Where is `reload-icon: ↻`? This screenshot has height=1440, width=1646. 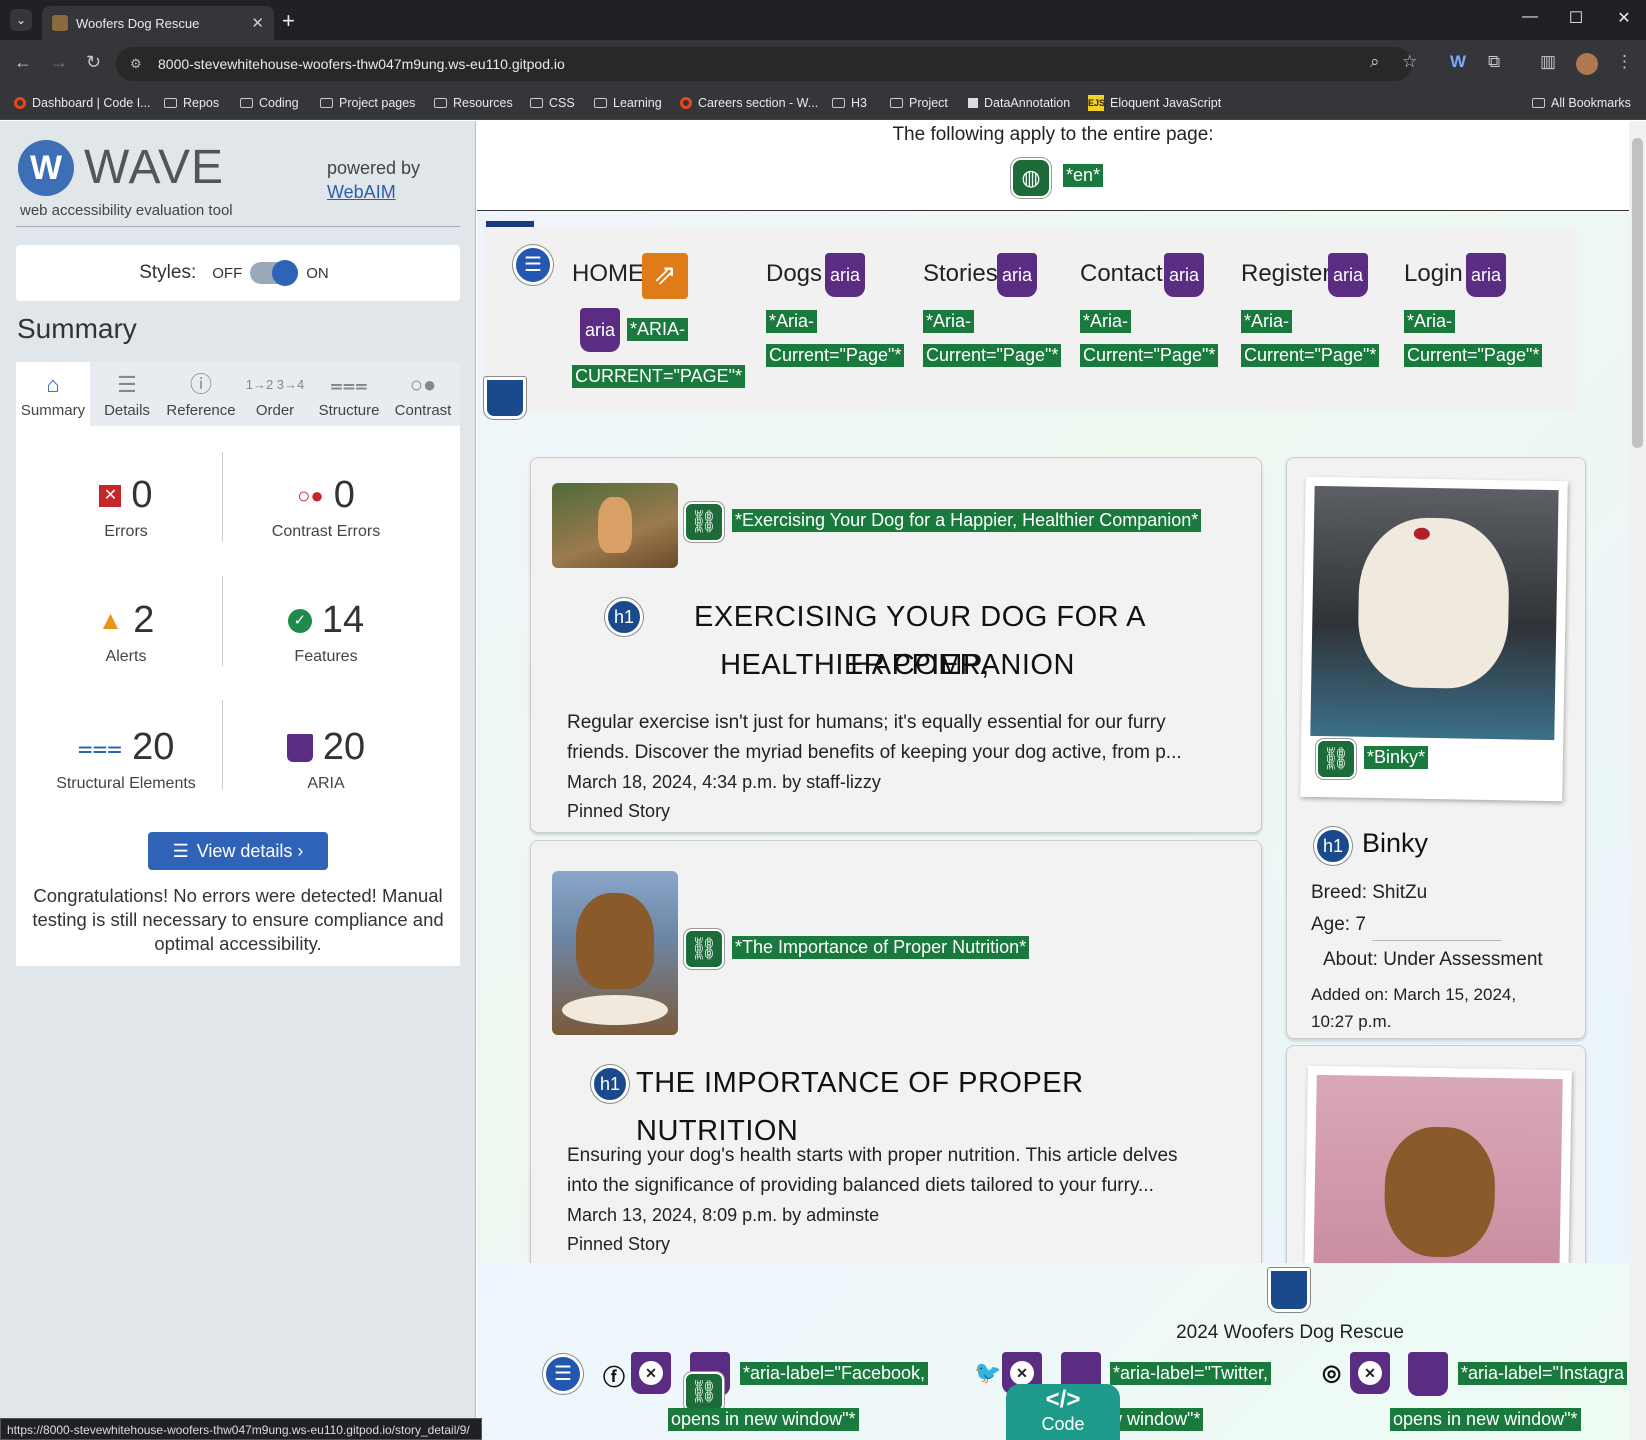
reload-icon: ↻ is located at coordinates (93, 62).